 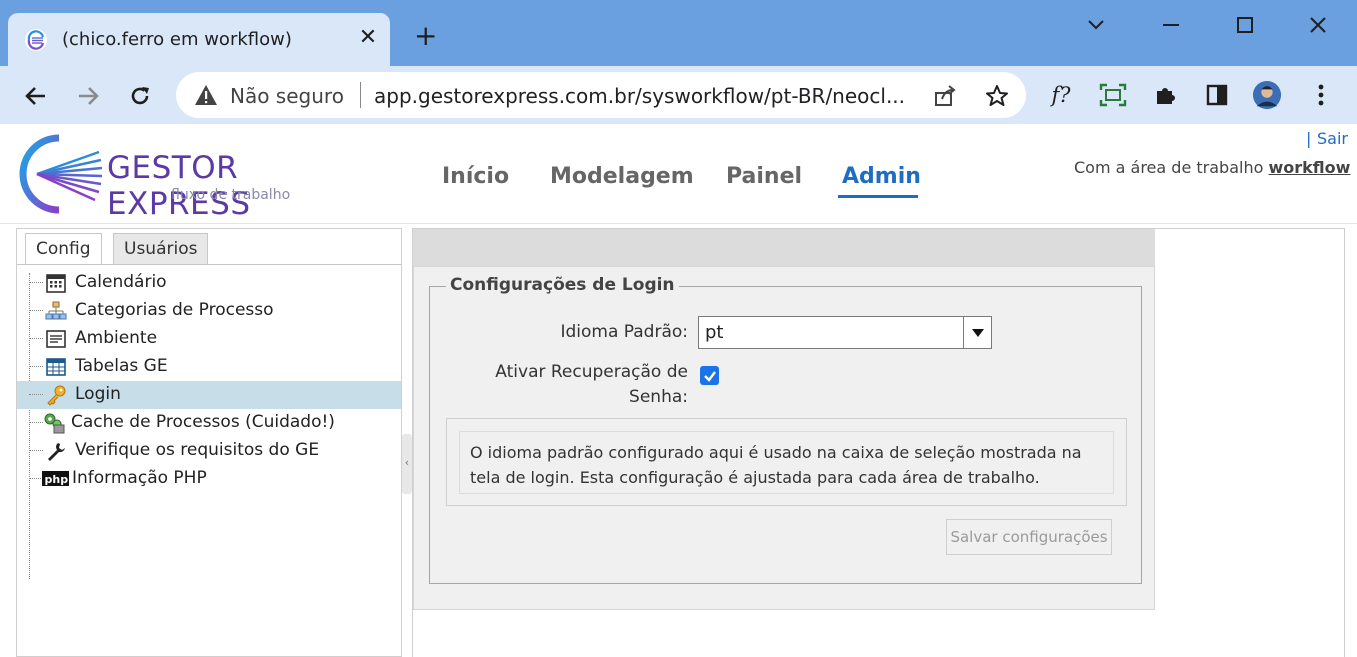 I want to click on chevron-left-icon: ‹, so click(x=407, y=462).